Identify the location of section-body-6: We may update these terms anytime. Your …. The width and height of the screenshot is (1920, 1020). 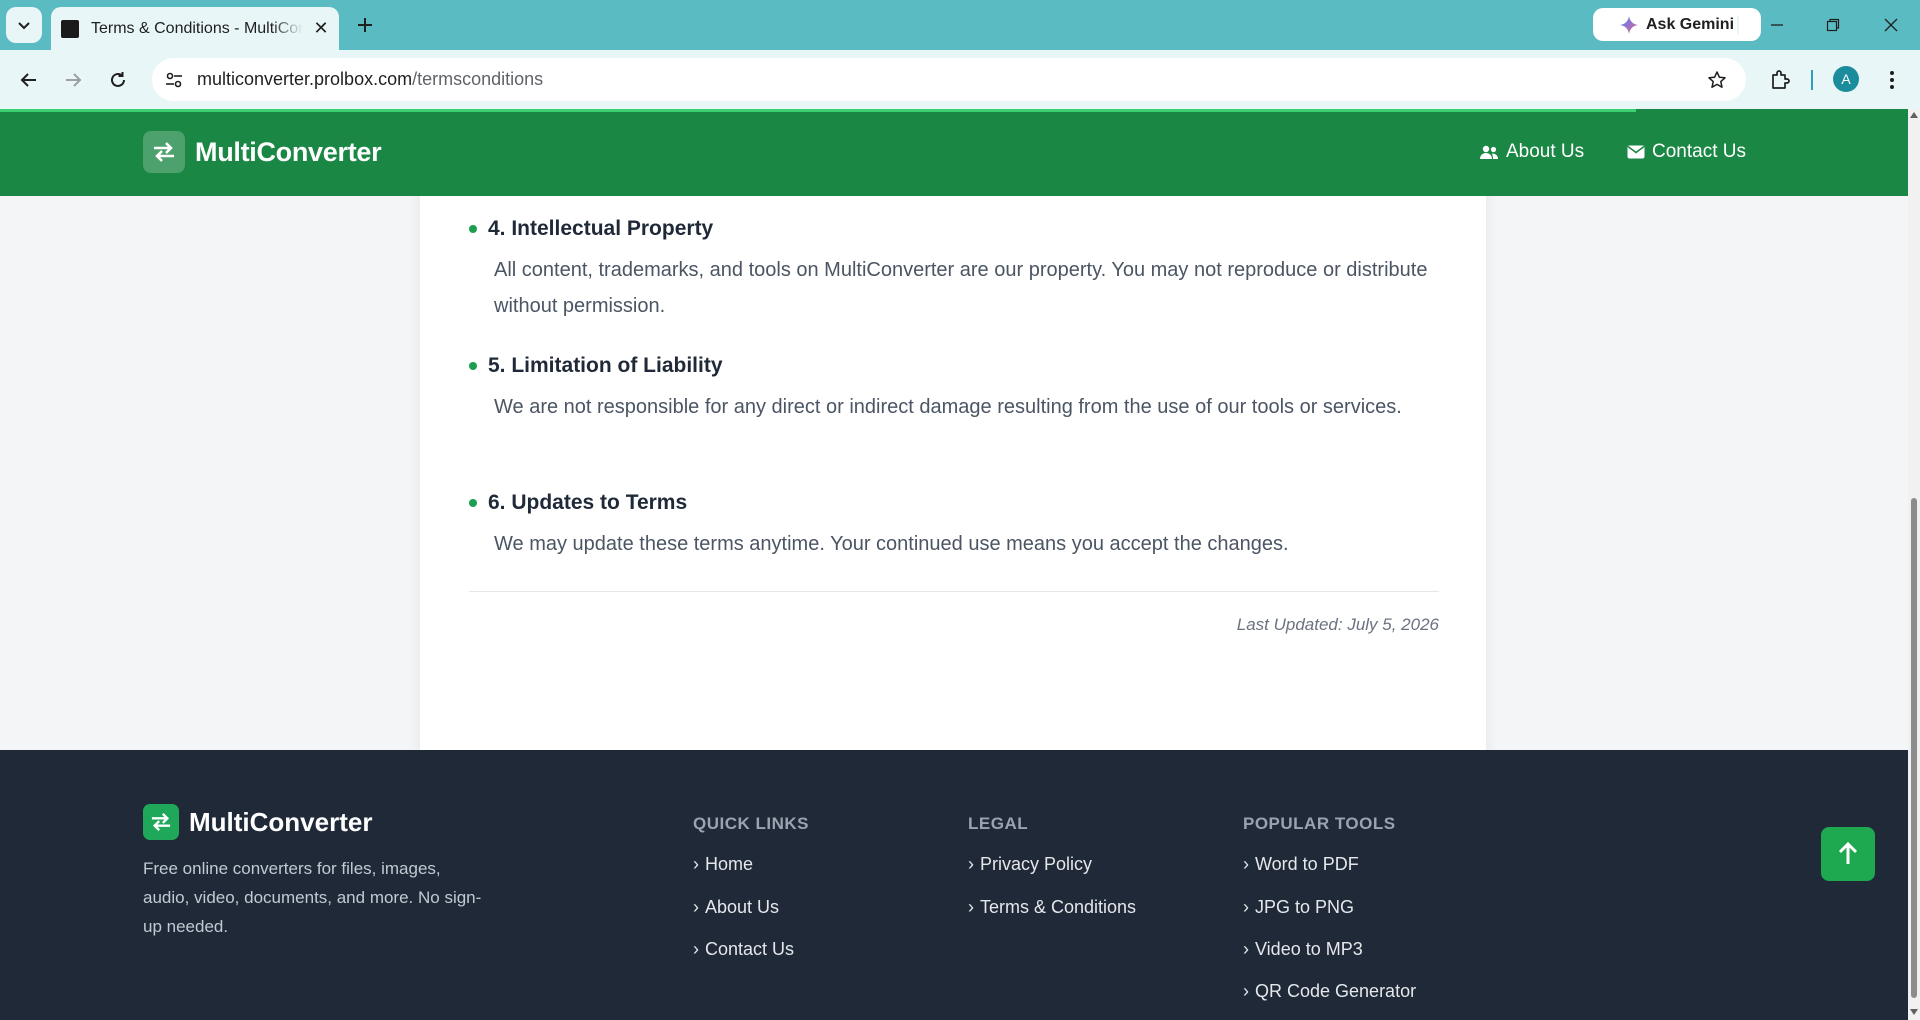
(891, 544).